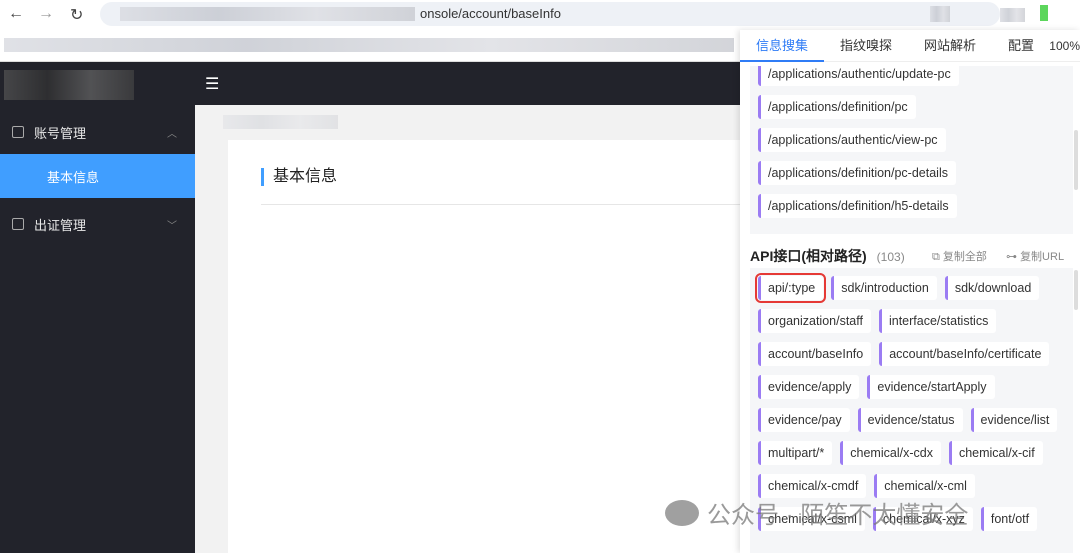  Describe the element at coordinates (1009, 519) in the screenshot. I see `api-tag: font/otf` at that location.